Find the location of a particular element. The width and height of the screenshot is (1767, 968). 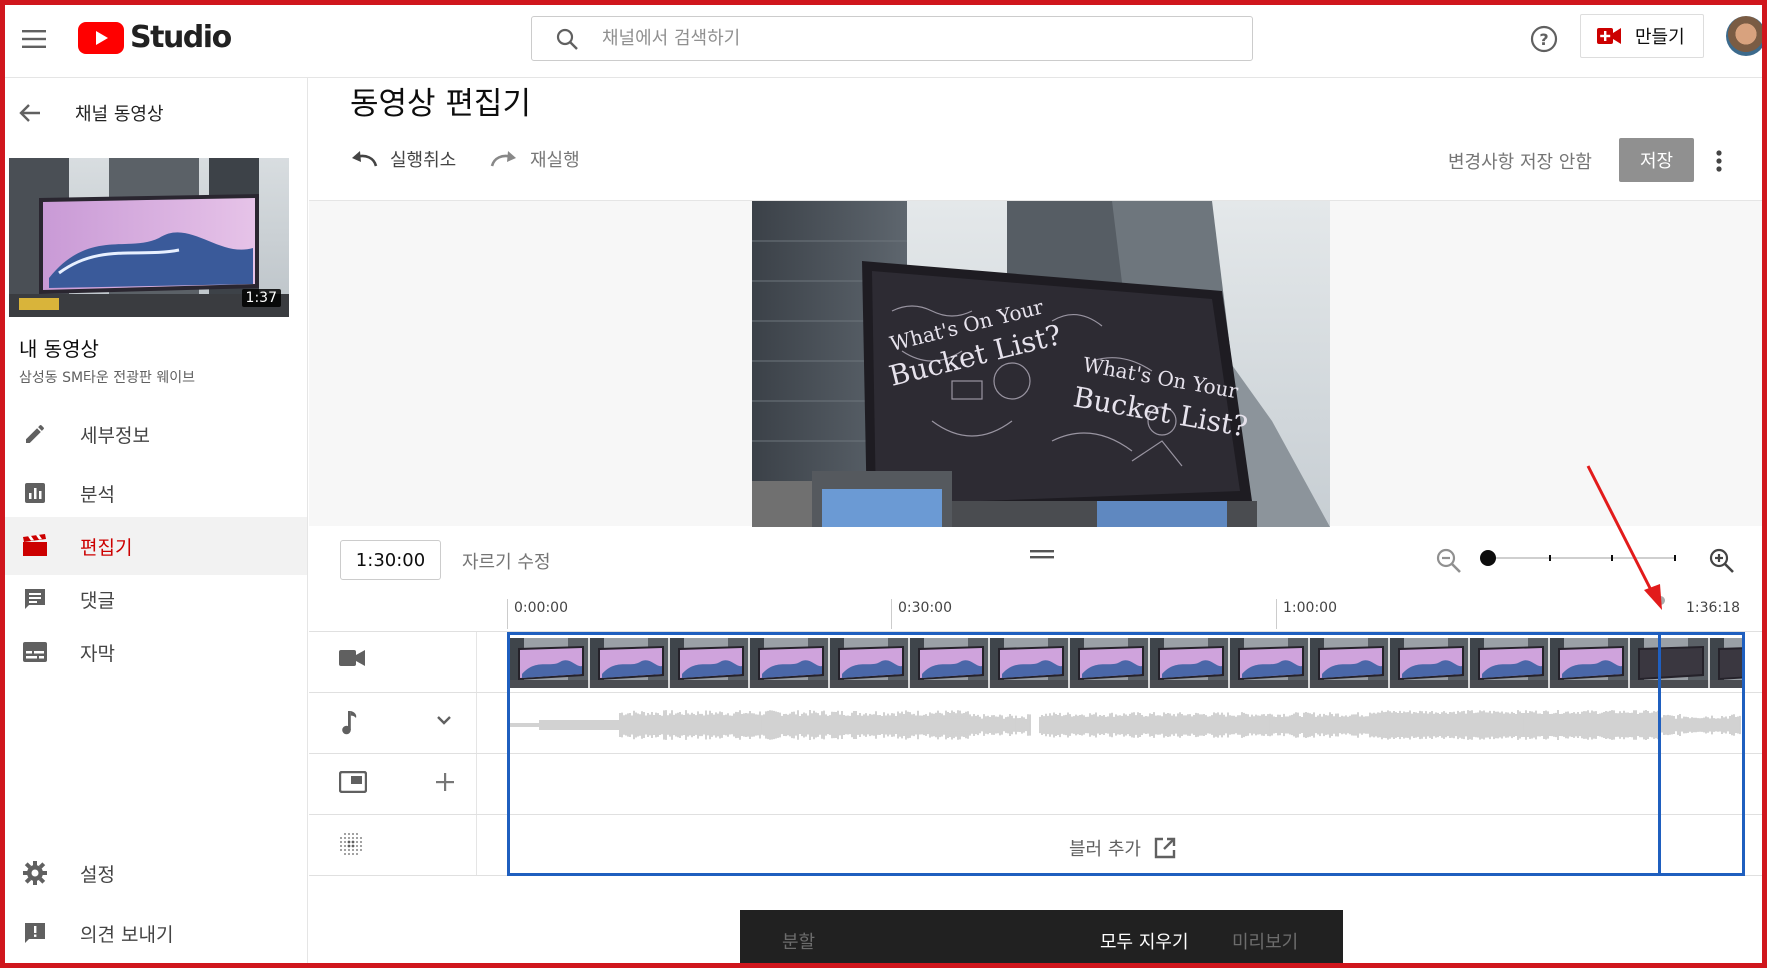

redo-label: 재실행 is located at coordinates (555, 160).